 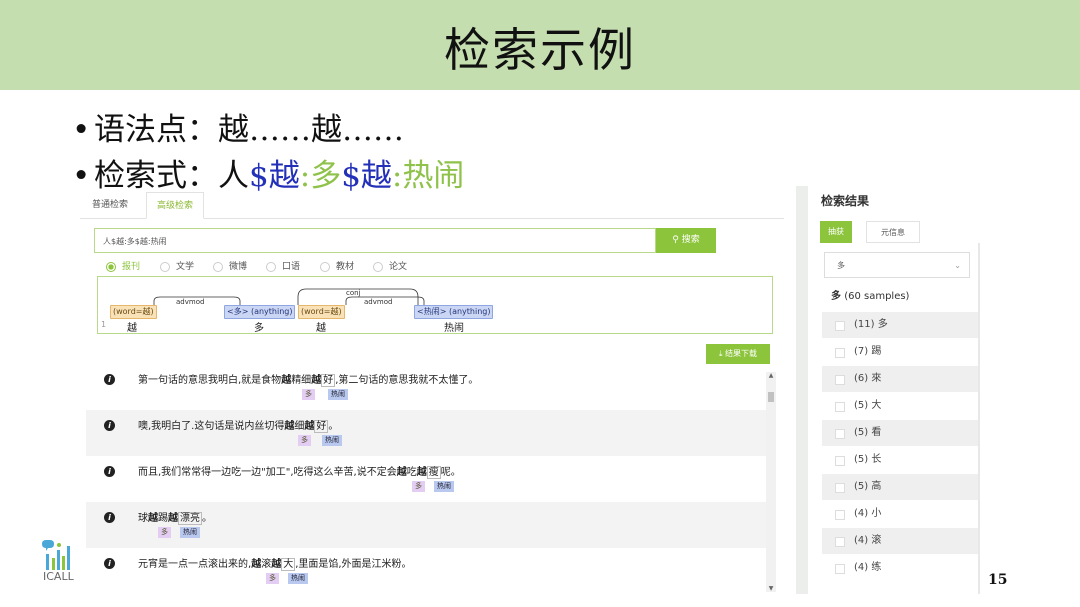 I want to click on radio-newspaper: 报刊, so click(x=123, y=265).